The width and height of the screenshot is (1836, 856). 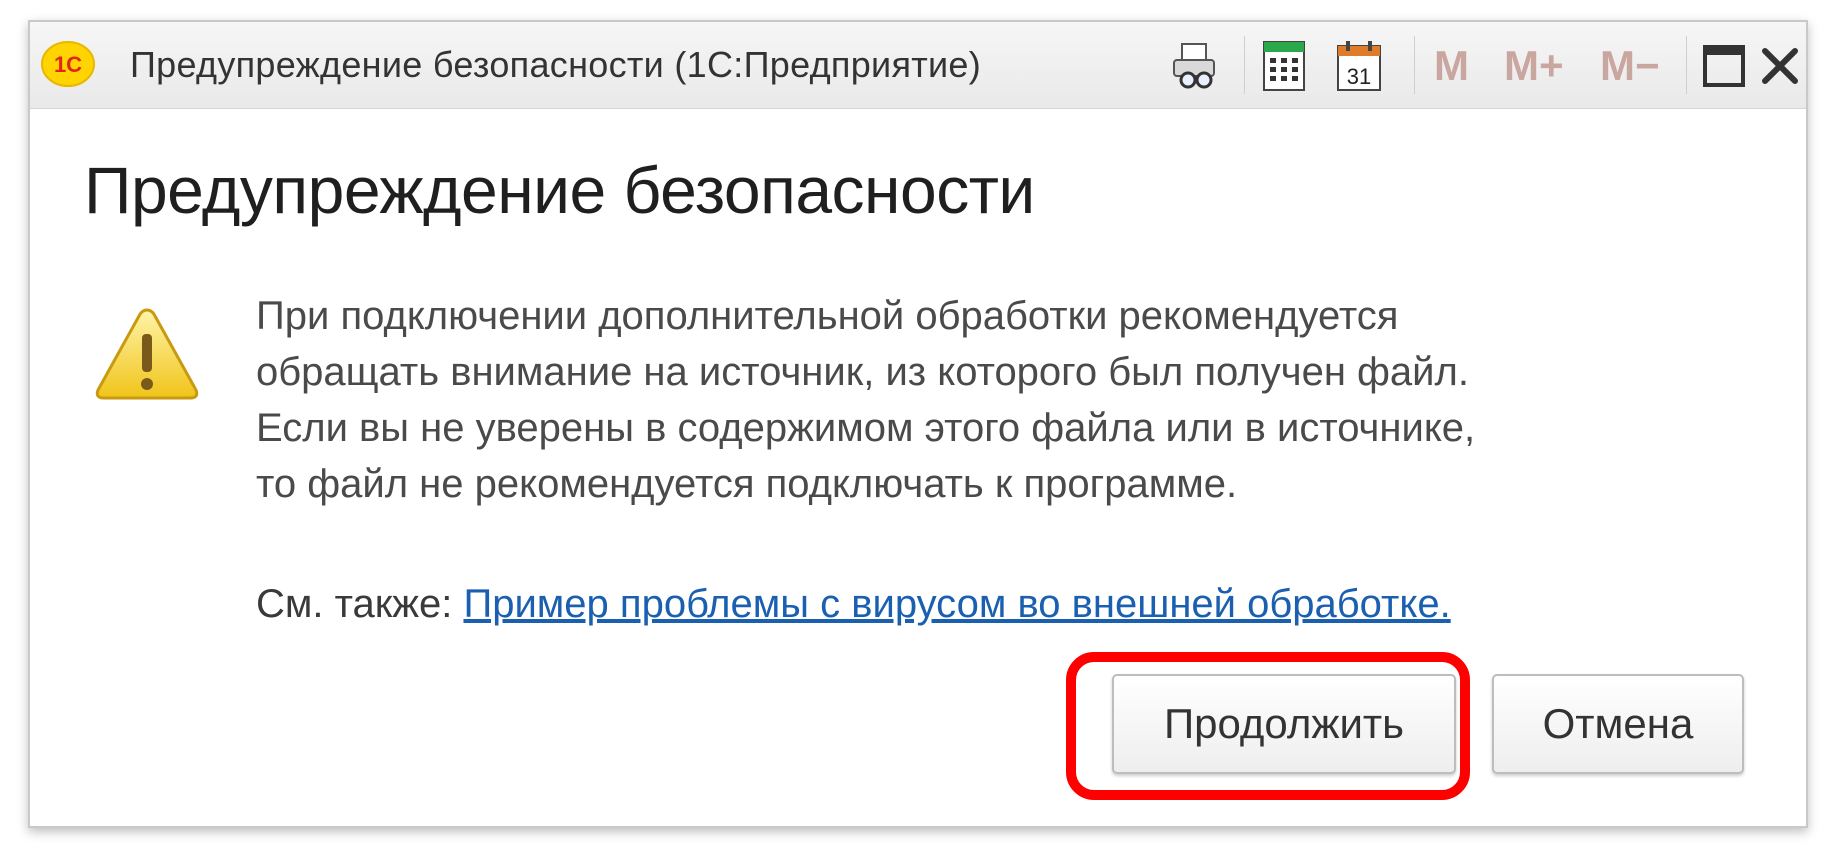 I want to click on continue-highlight-annotation, so click(x=1268, y=726).